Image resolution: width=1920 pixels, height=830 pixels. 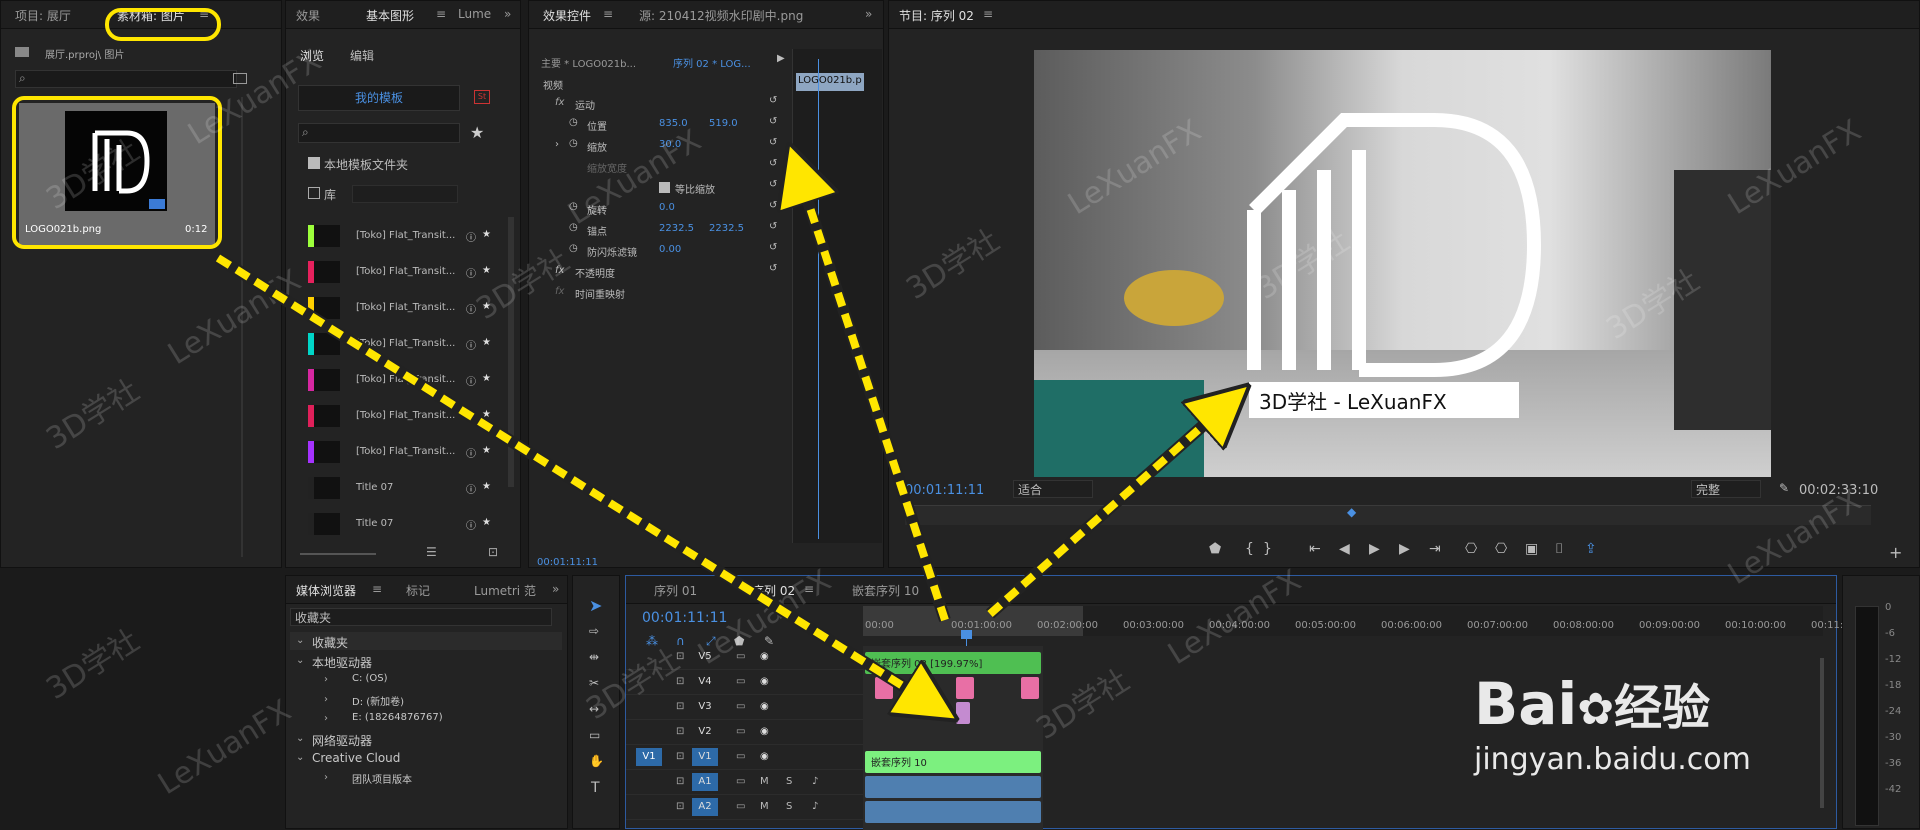 I want to click on baidu-logo: Bai✿经验, so click(x=1644, y=703).